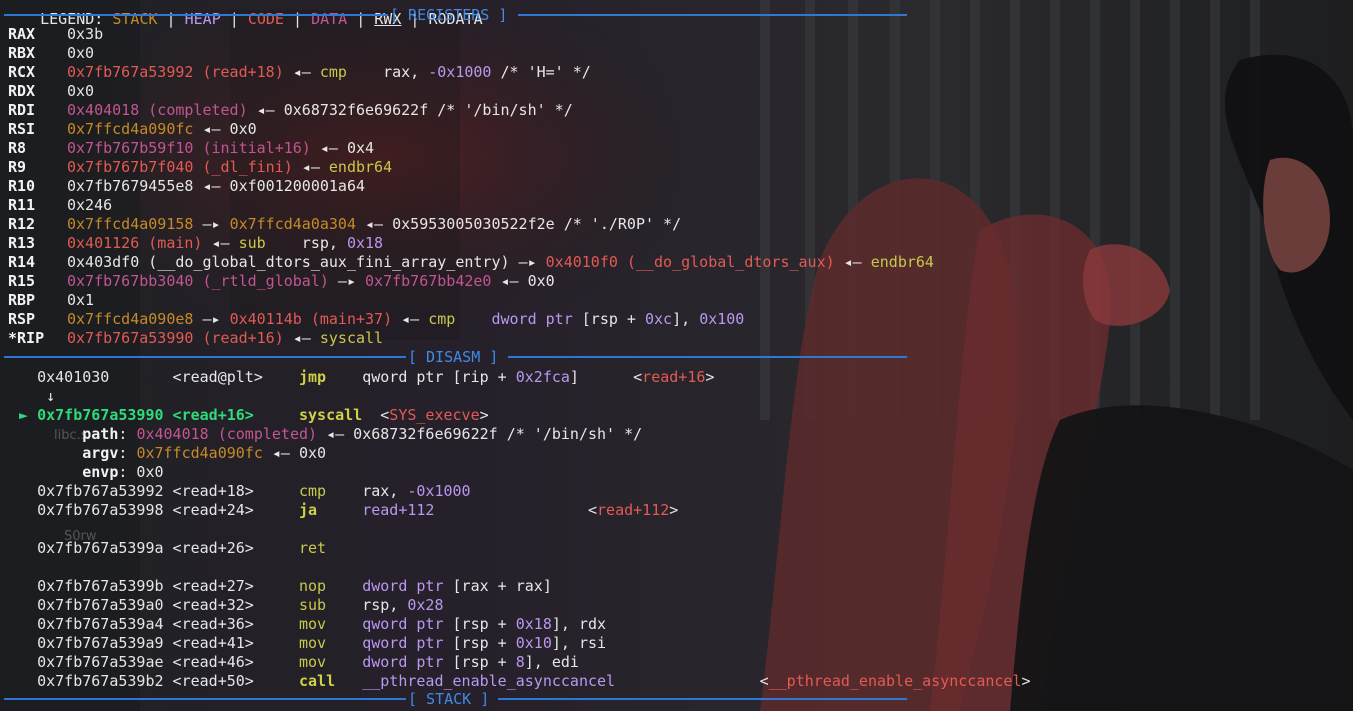  Describe the element at coordinates (542, 377) in the screenshot. I see `code-token: 0x2fca` at that location.